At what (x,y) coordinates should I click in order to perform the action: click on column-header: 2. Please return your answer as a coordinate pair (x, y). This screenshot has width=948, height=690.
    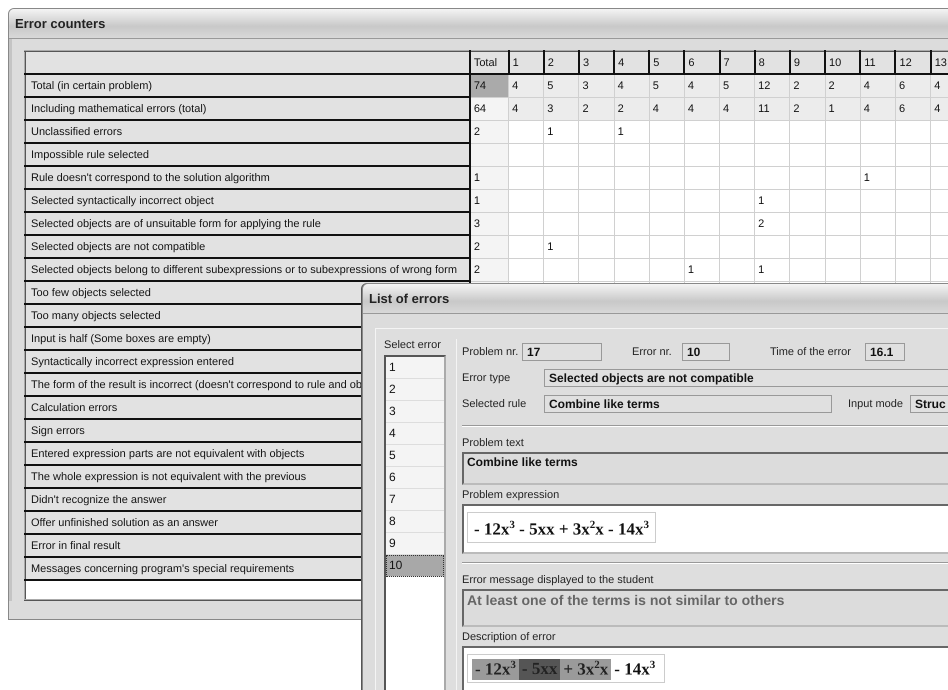
    Looking at the image, I should click on (561, 62).